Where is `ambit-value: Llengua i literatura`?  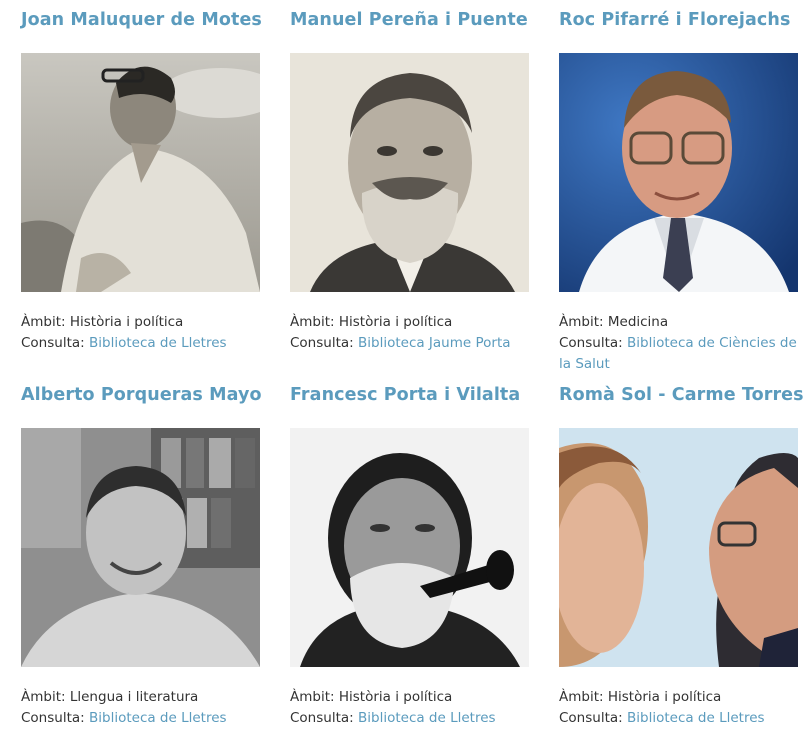 ambit-value: Llengua i literatura is located at coordinates (134, 697).